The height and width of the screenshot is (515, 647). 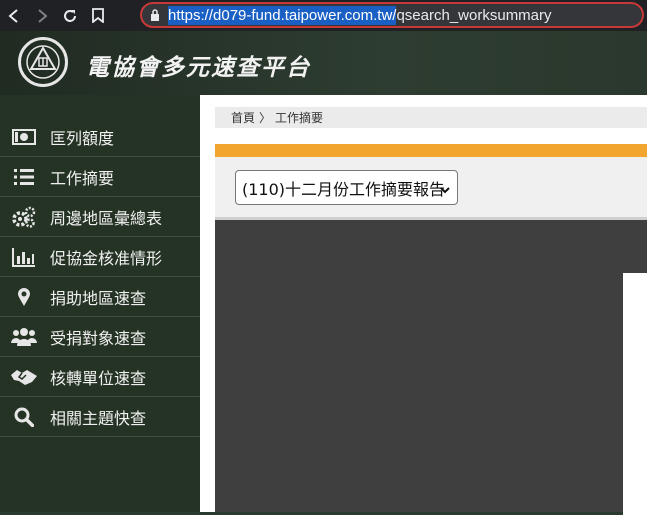 What do you see at coordinates (24, 377) in the screenshot?
I see `handshake-icon` at bounding box center [24, 377].